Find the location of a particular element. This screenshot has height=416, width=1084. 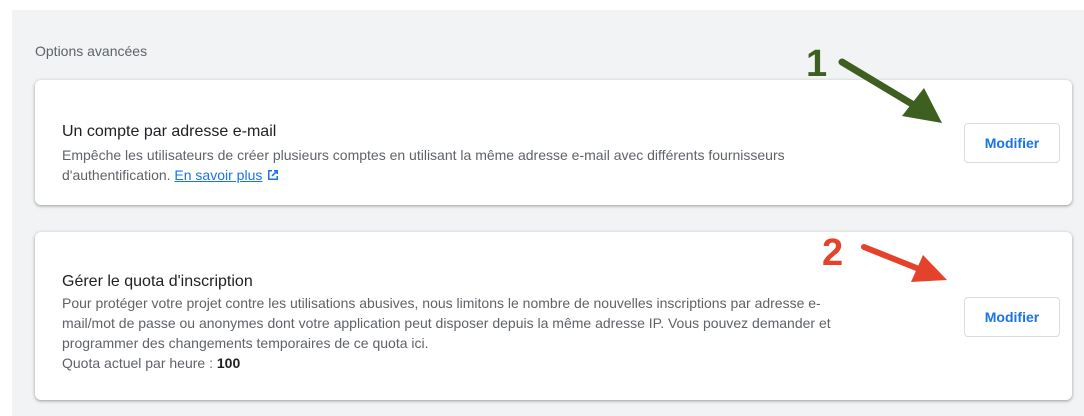

annotation-number-2: 2 is located at coordinates (833, 253).